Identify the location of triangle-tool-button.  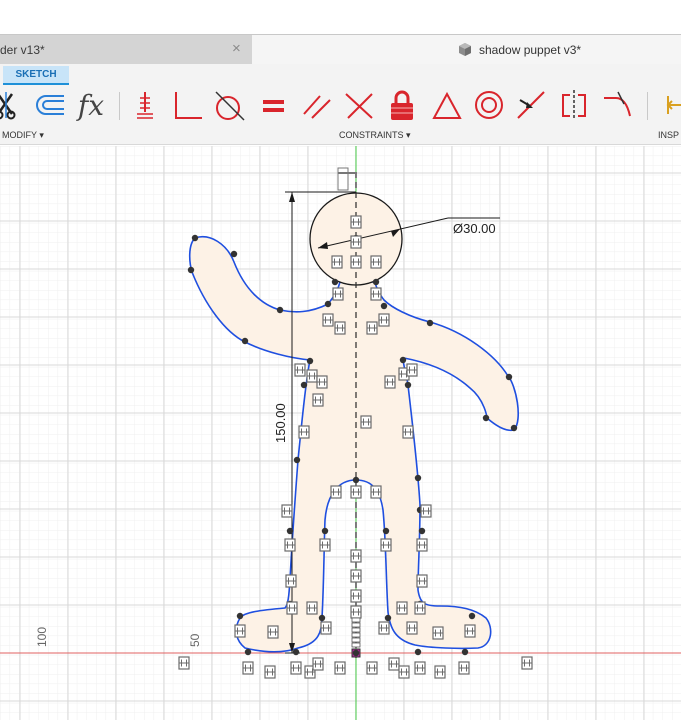
(447, 105).